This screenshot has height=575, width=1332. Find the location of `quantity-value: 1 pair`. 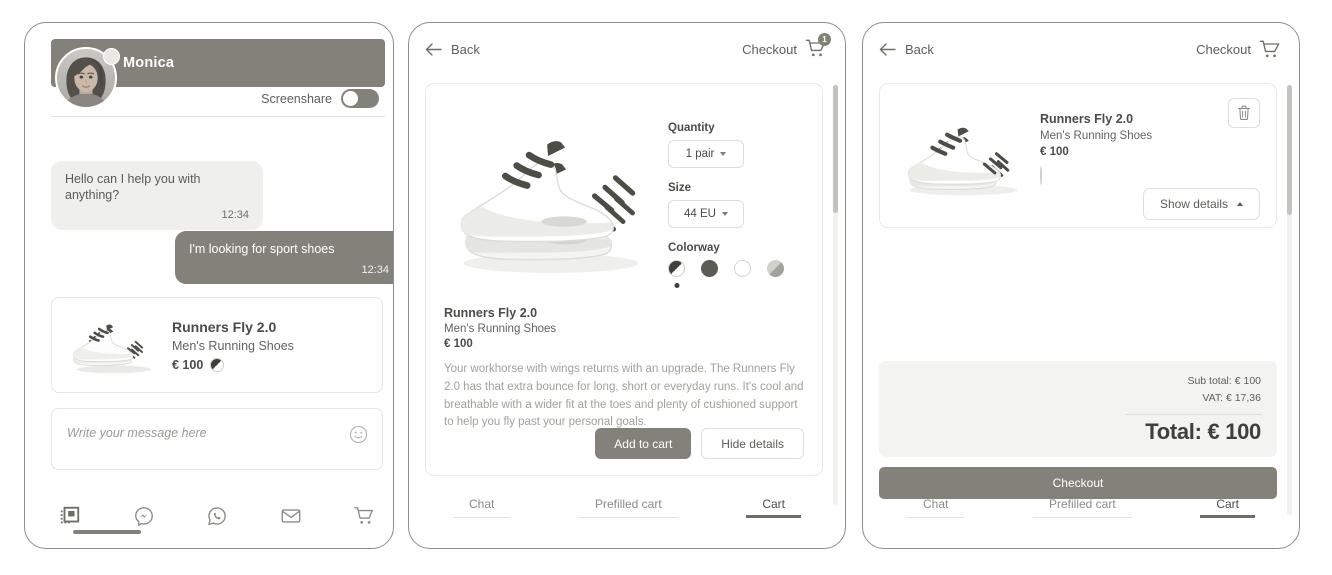

quantity-value: 1 pair is located at coordinates (700, 154).